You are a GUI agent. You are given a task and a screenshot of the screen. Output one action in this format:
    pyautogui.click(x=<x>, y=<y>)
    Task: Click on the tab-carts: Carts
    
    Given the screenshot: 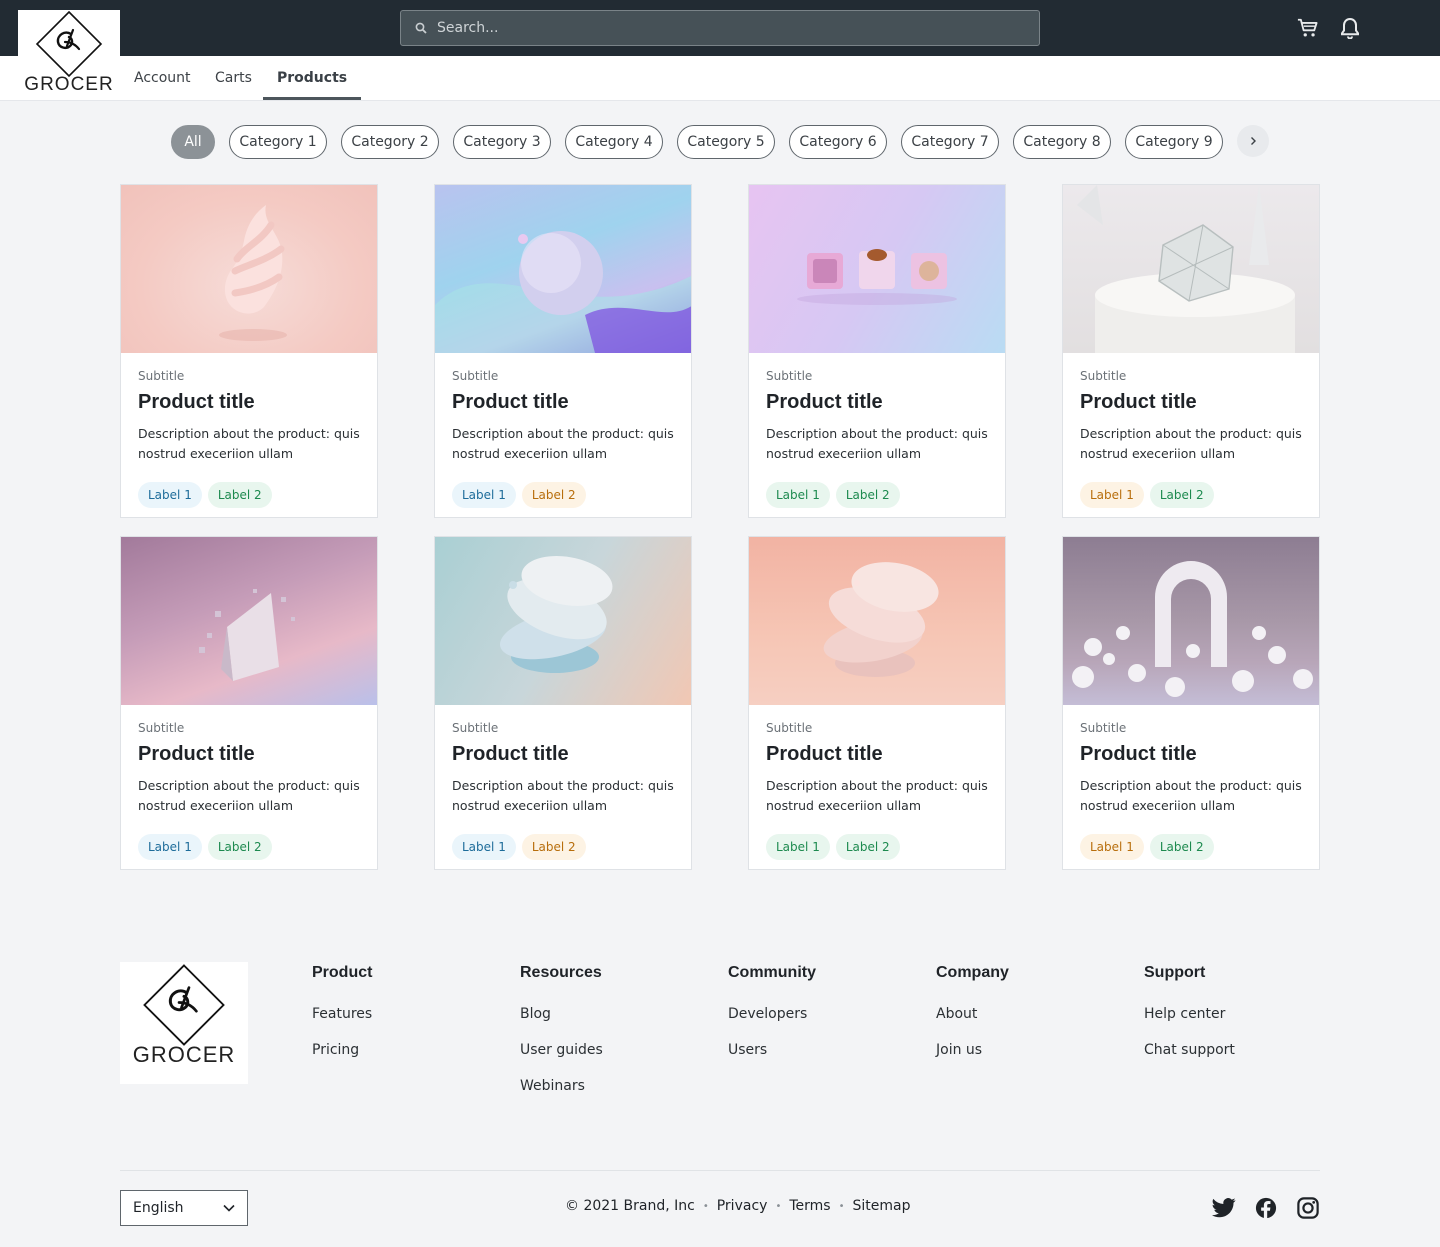 What is the action you would take?
    pyautogui.click(x=233, y=78)
    